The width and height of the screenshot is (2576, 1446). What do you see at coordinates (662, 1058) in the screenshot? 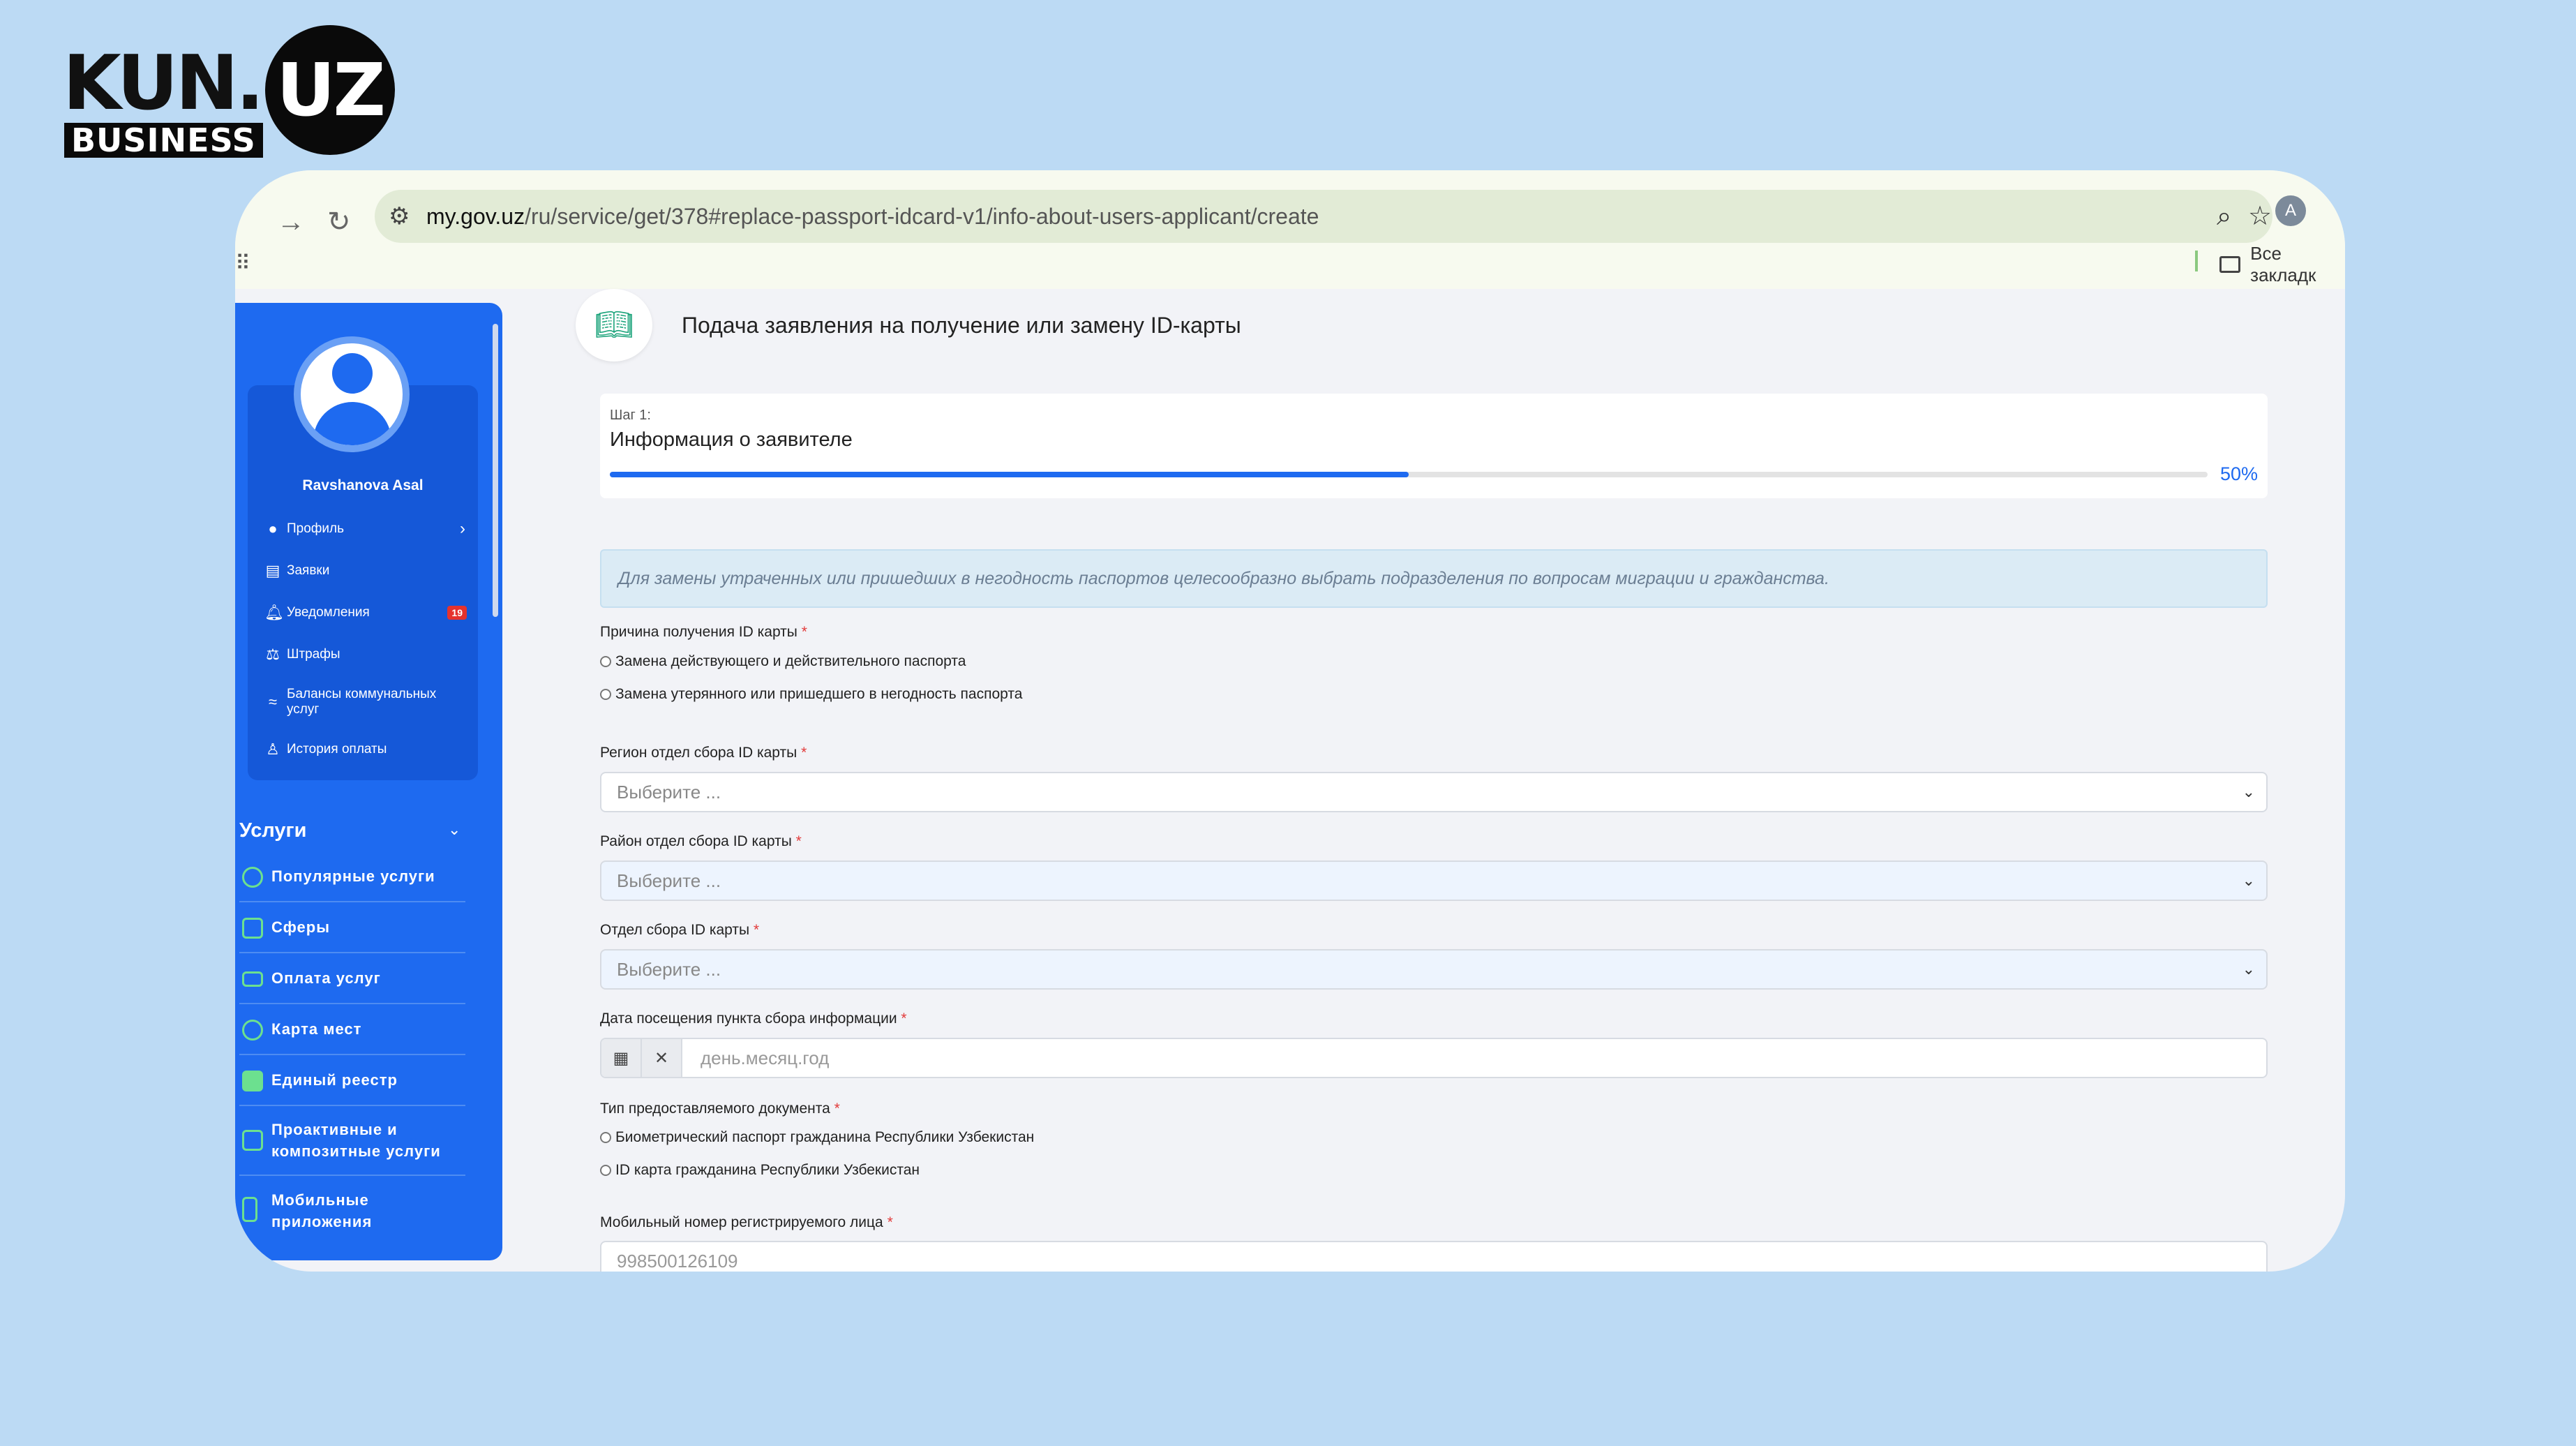
I see `clear-icon: ✕` at bounding box center [662, 1058].